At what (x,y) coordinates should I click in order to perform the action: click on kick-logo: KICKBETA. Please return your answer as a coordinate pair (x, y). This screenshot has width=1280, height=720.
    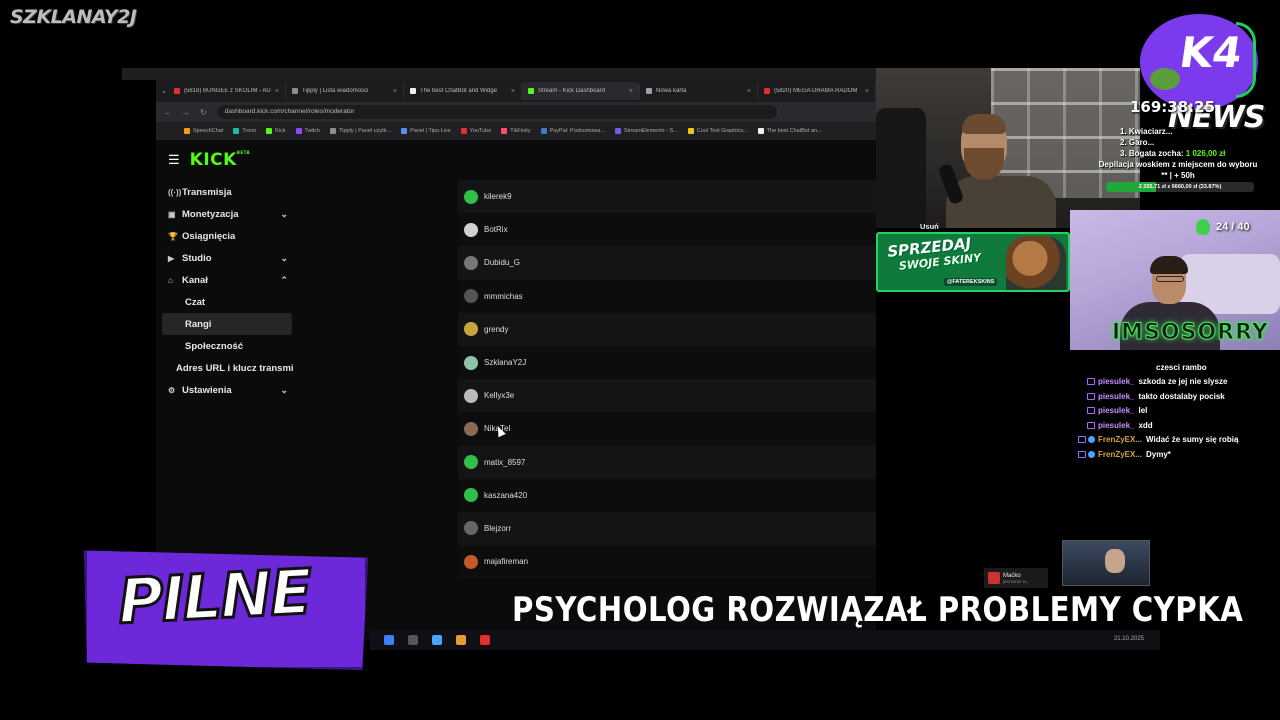
    Looking at the image, I should click on (220, 160).